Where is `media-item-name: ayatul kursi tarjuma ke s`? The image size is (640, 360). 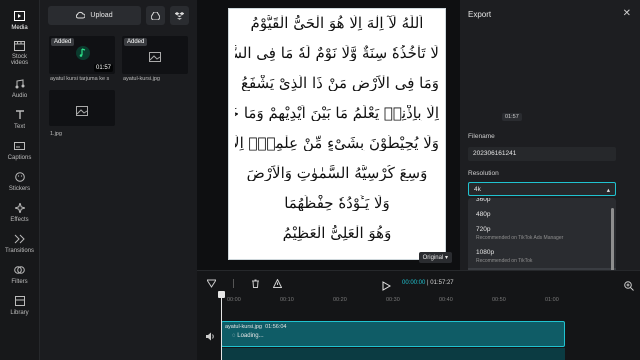 media-item-name: ayatul kursi tarjuma ke s is located at coordinates (80, 79).